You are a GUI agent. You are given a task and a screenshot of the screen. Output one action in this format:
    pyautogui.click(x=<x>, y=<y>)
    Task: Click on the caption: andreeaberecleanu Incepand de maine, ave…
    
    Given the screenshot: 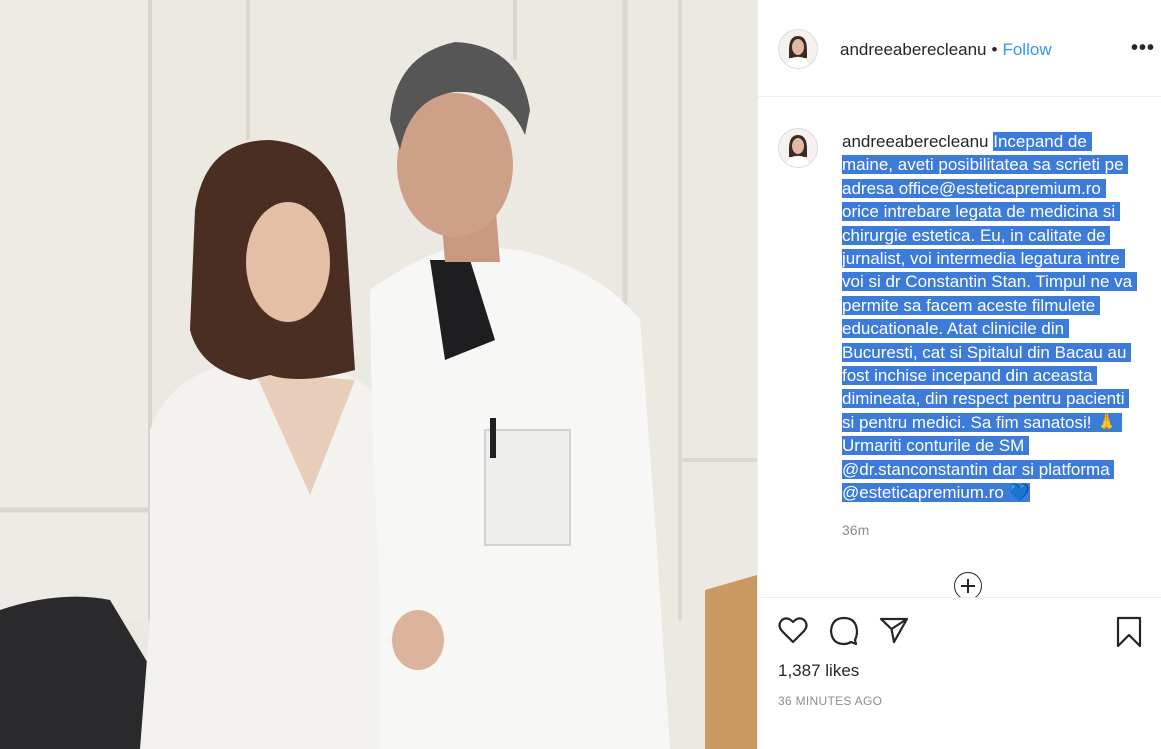 What is the action you would take?
    pyautogui.click(x=989, y=317)
    